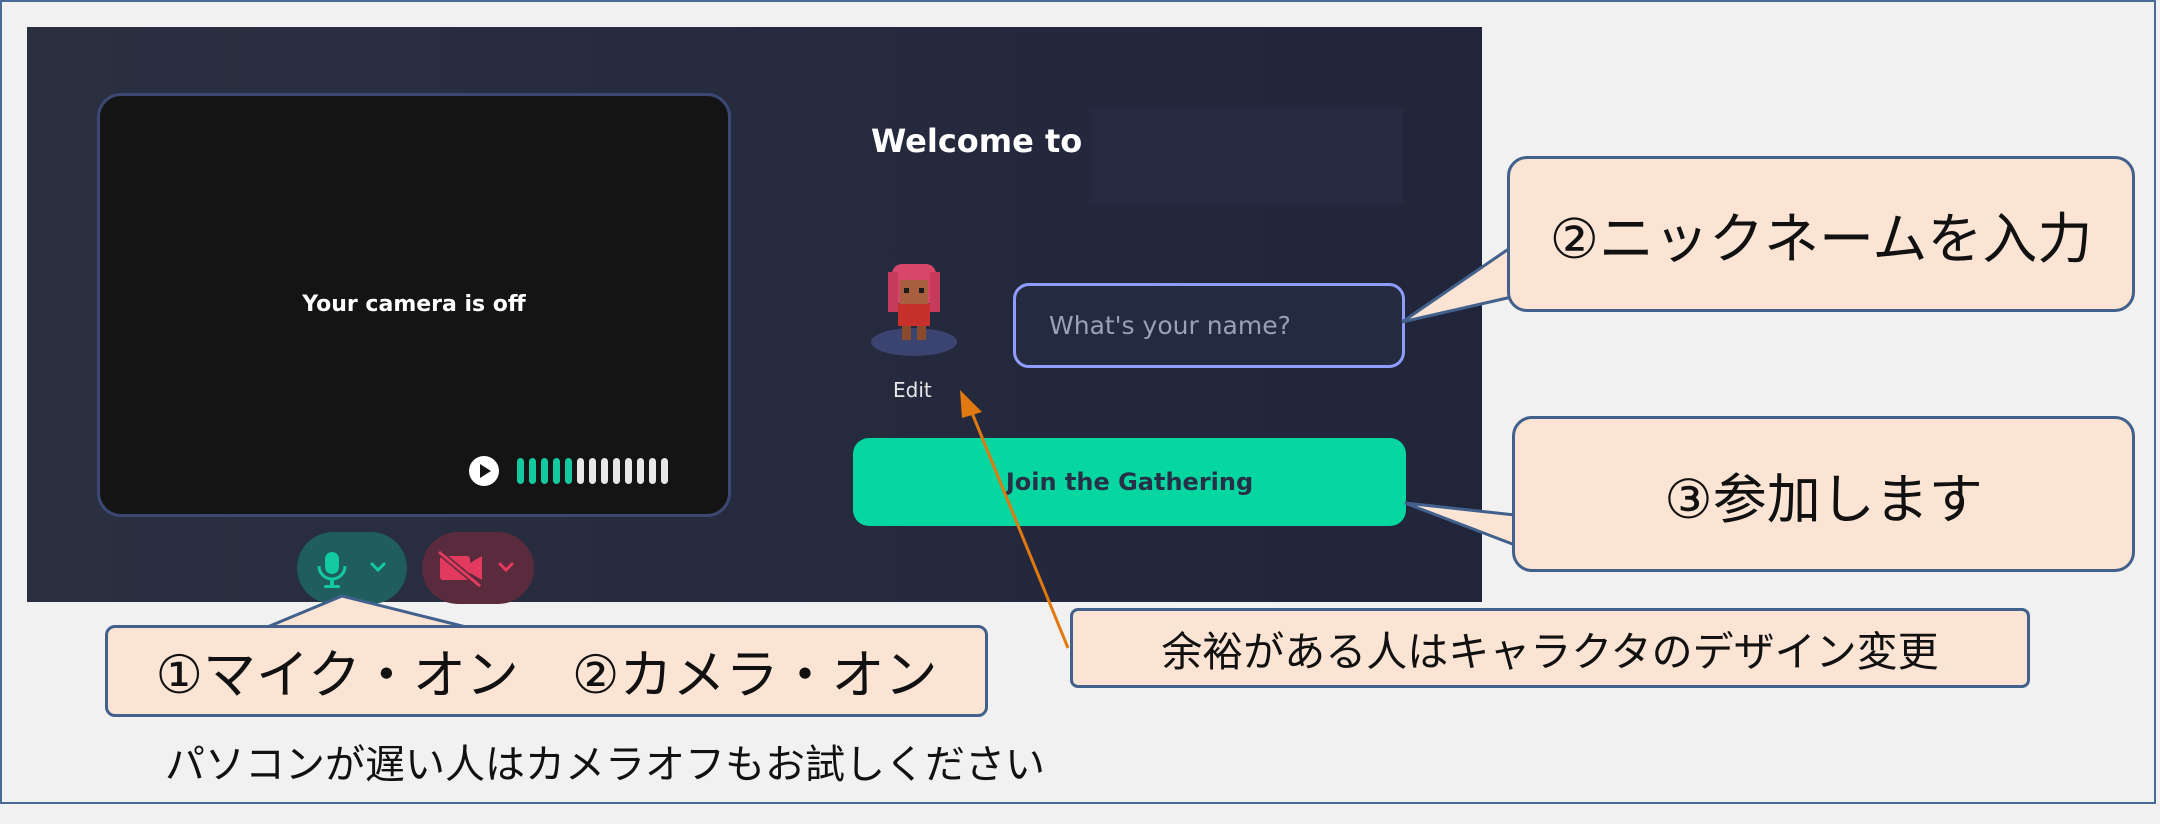  I want to click on join-callout: ③参加します, so click(1823, 494).